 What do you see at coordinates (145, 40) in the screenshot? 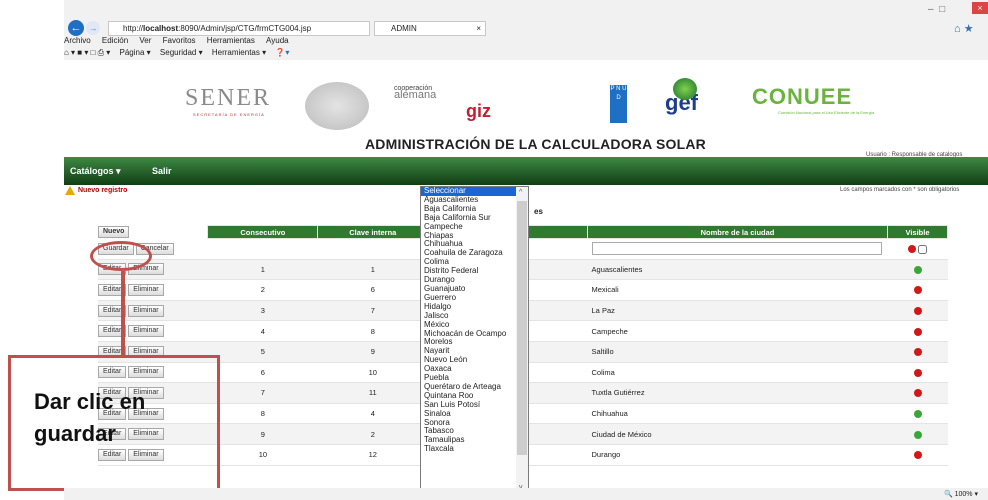
I see `menu-ver: Ver` at bounding box center [145, 40].